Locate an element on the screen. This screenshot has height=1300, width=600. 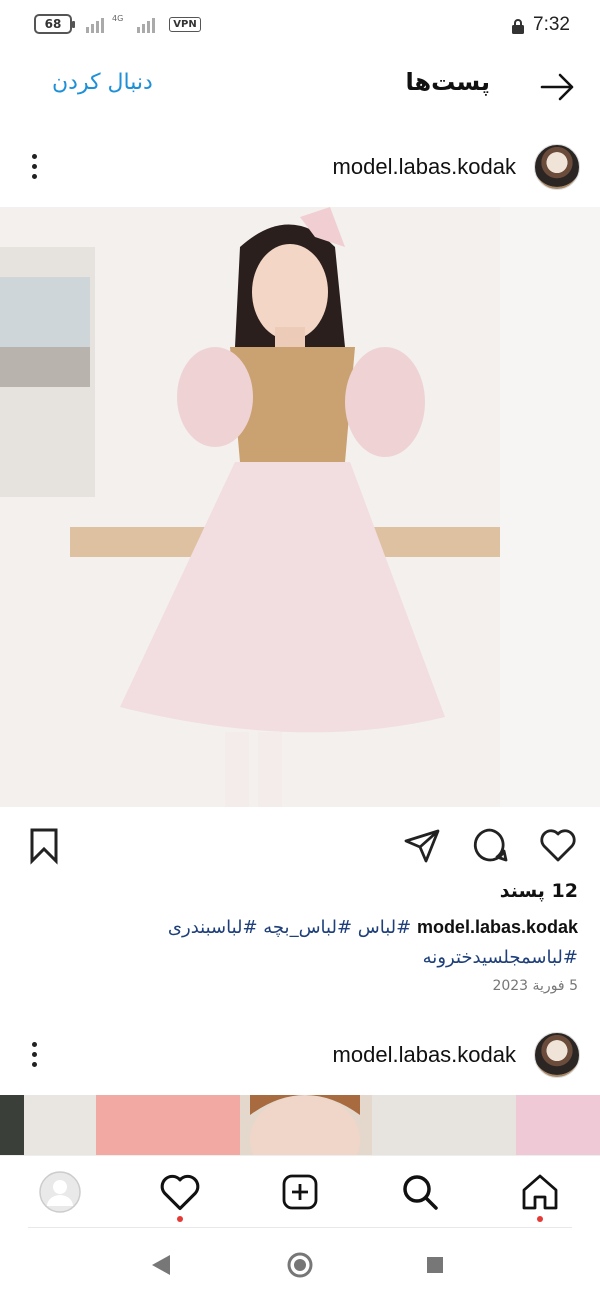
battery-level: 68 is located at coordinates (53, 24).